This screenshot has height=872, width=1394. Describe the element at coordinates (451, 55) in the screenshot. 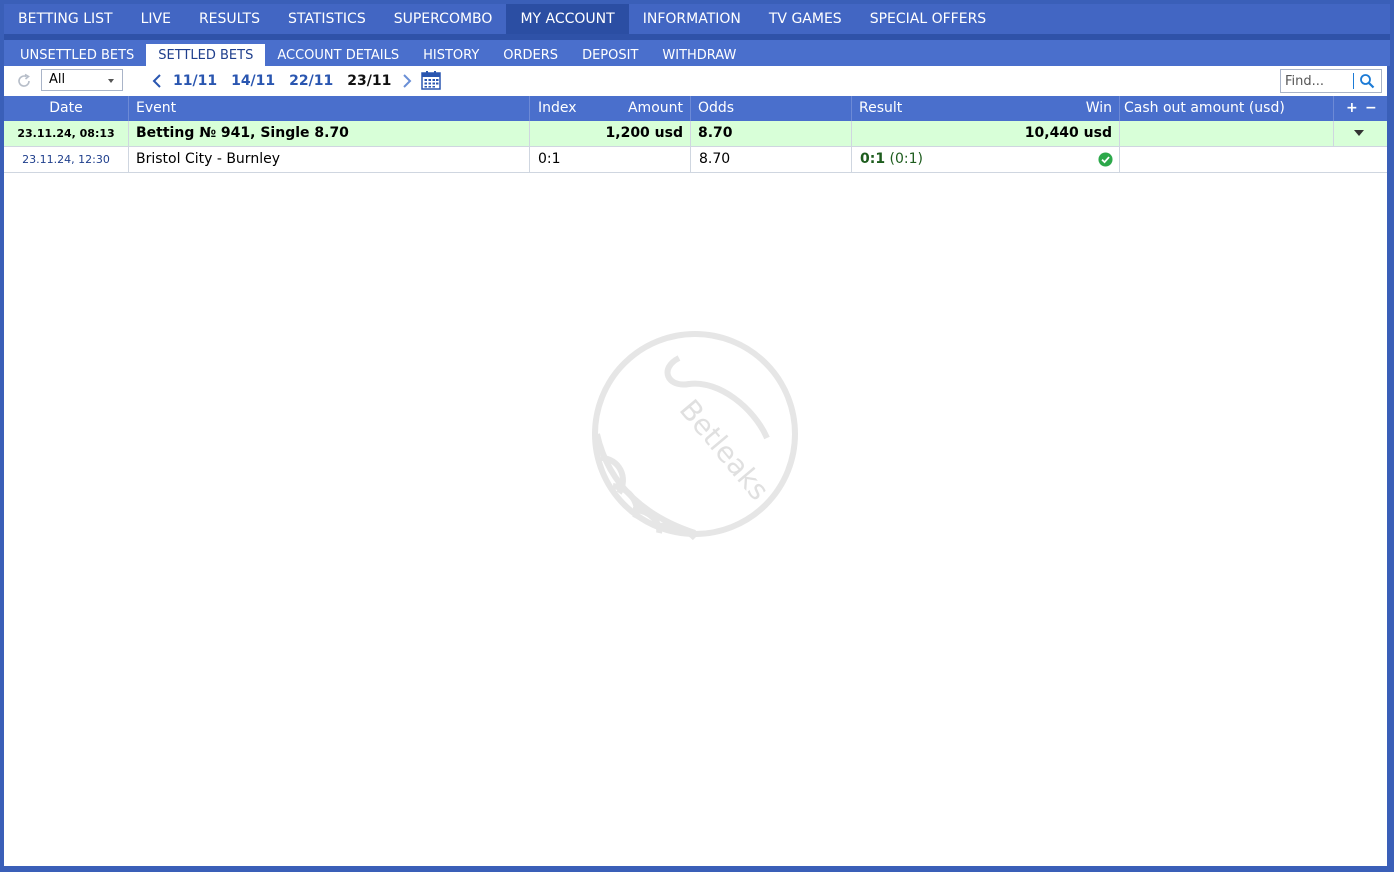

I see `tab-history: HISTORY` at that location.